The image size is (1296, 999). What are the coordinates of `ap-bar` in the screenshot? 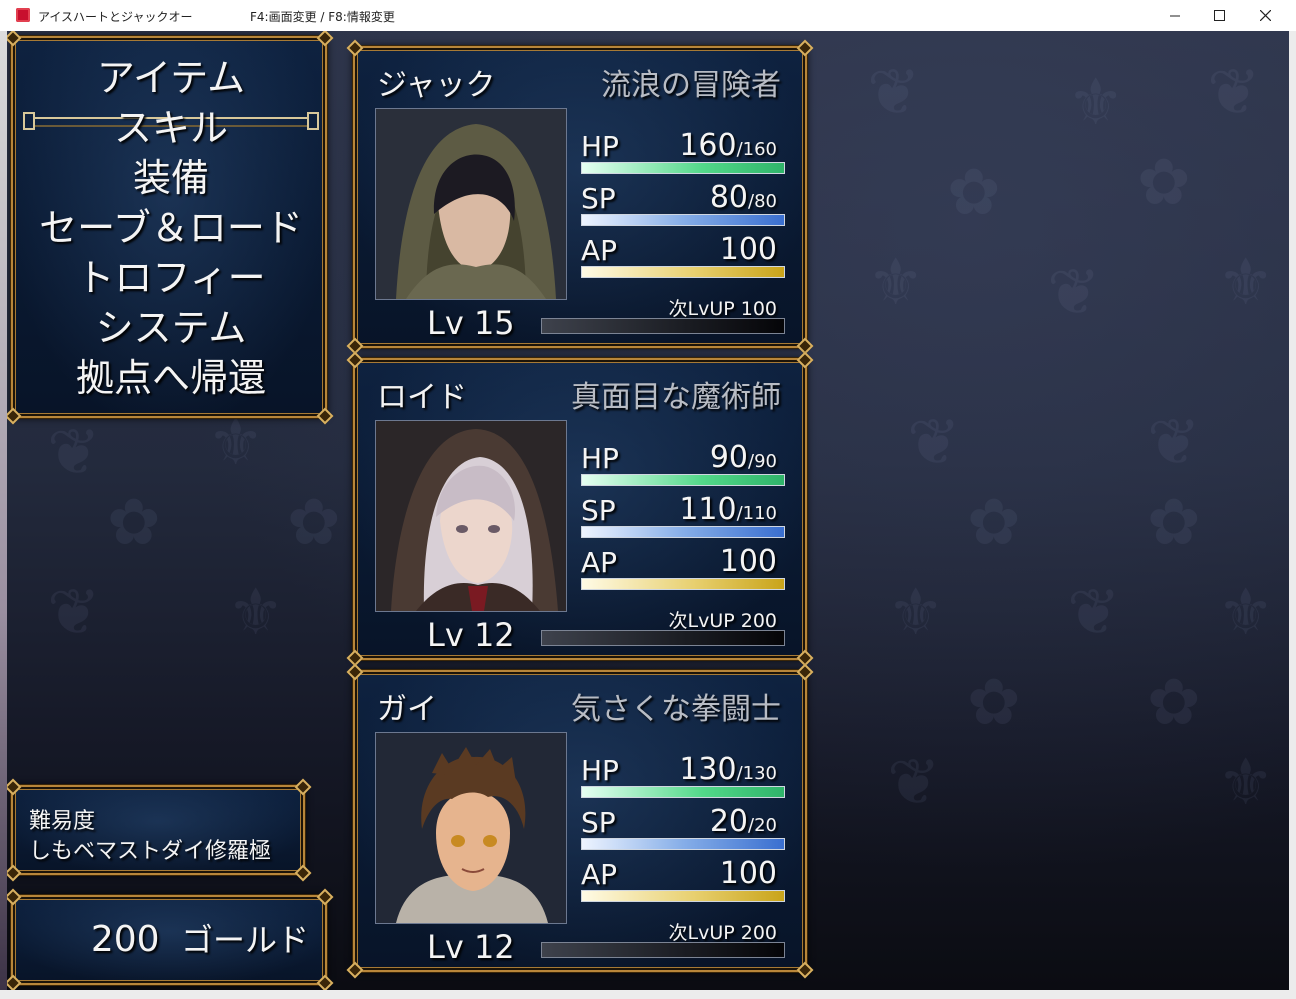 It's located at (683, 272).